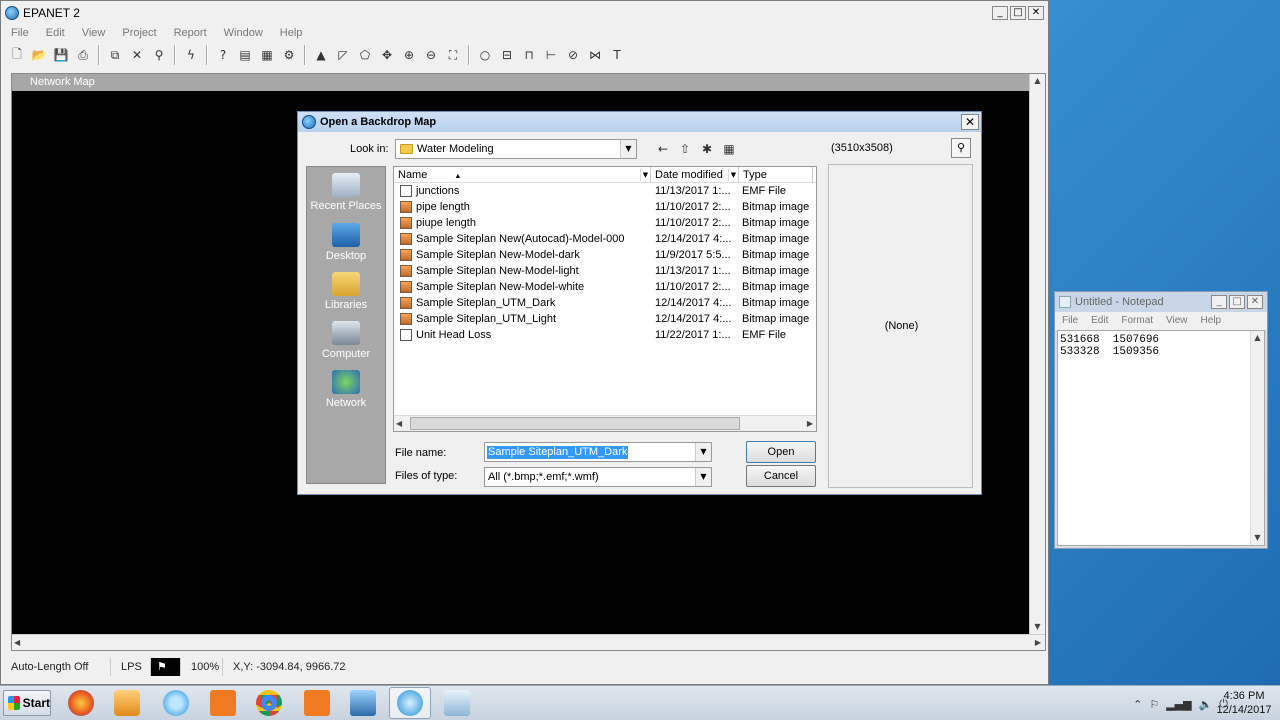 Image resolution: width=1280 pixels, height=720 pixels. What do you see at coordinates (522, 175) in the screenshot?
I see `column-header-name: Name ▲ ▼` at bounding box center [522, 175].